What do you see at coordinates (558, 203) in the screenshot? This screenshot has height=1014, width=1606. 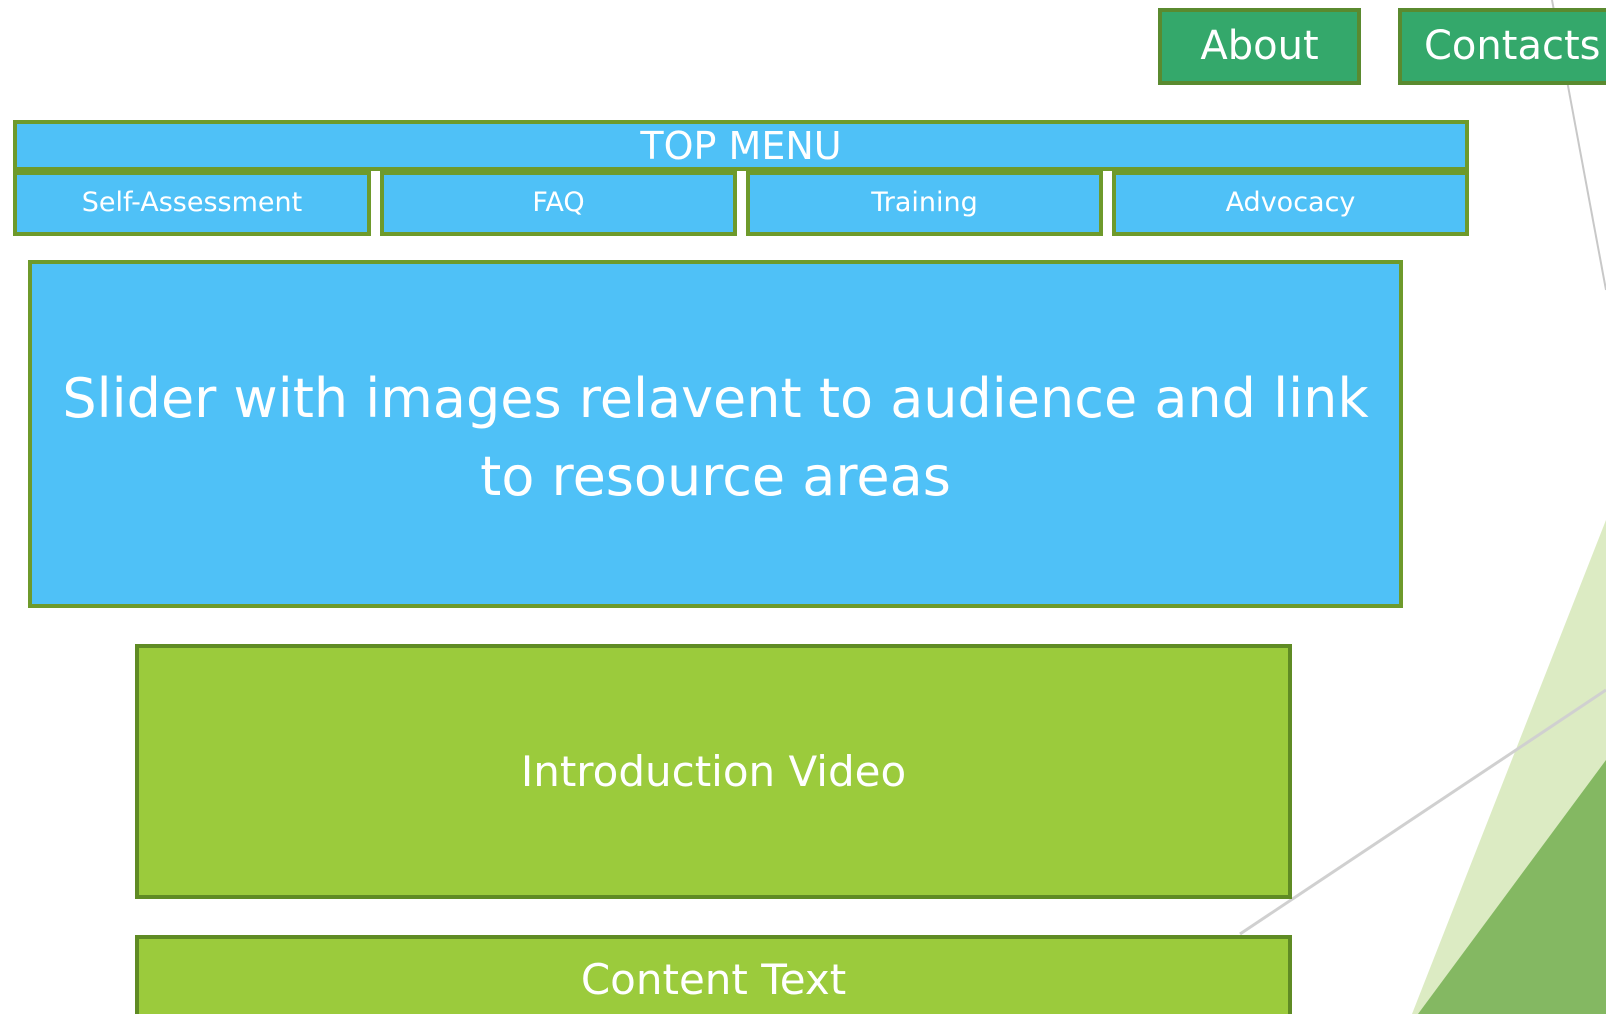 I see `menu-item-faq: FAQ` at bounding box center [558, 203].